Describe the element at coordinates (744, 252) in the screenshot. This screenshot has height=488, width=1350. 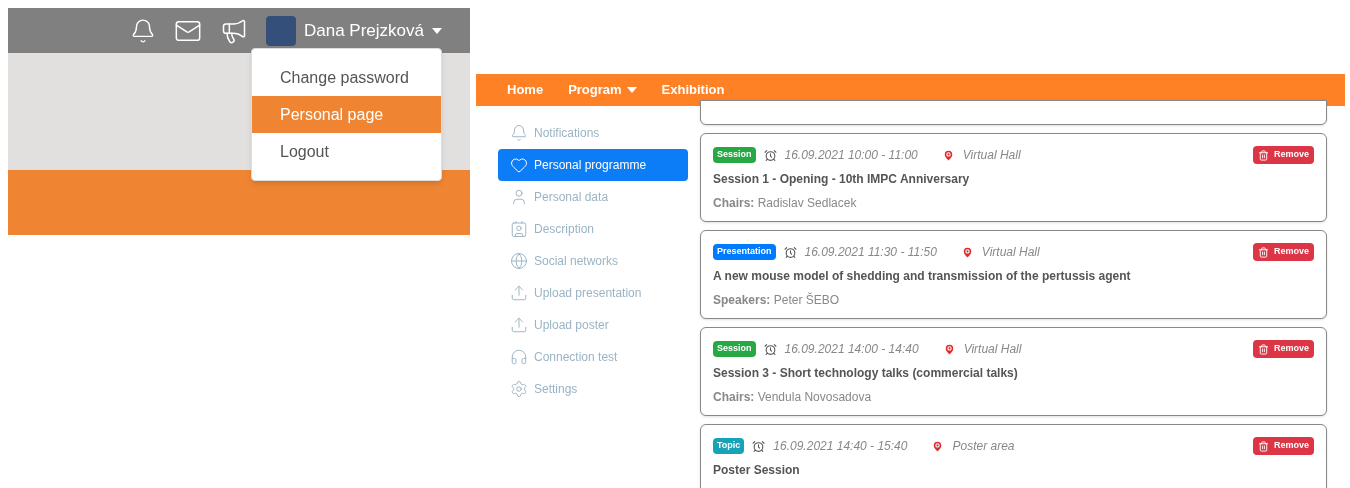
I see `type-tag: Presentation` at that location.